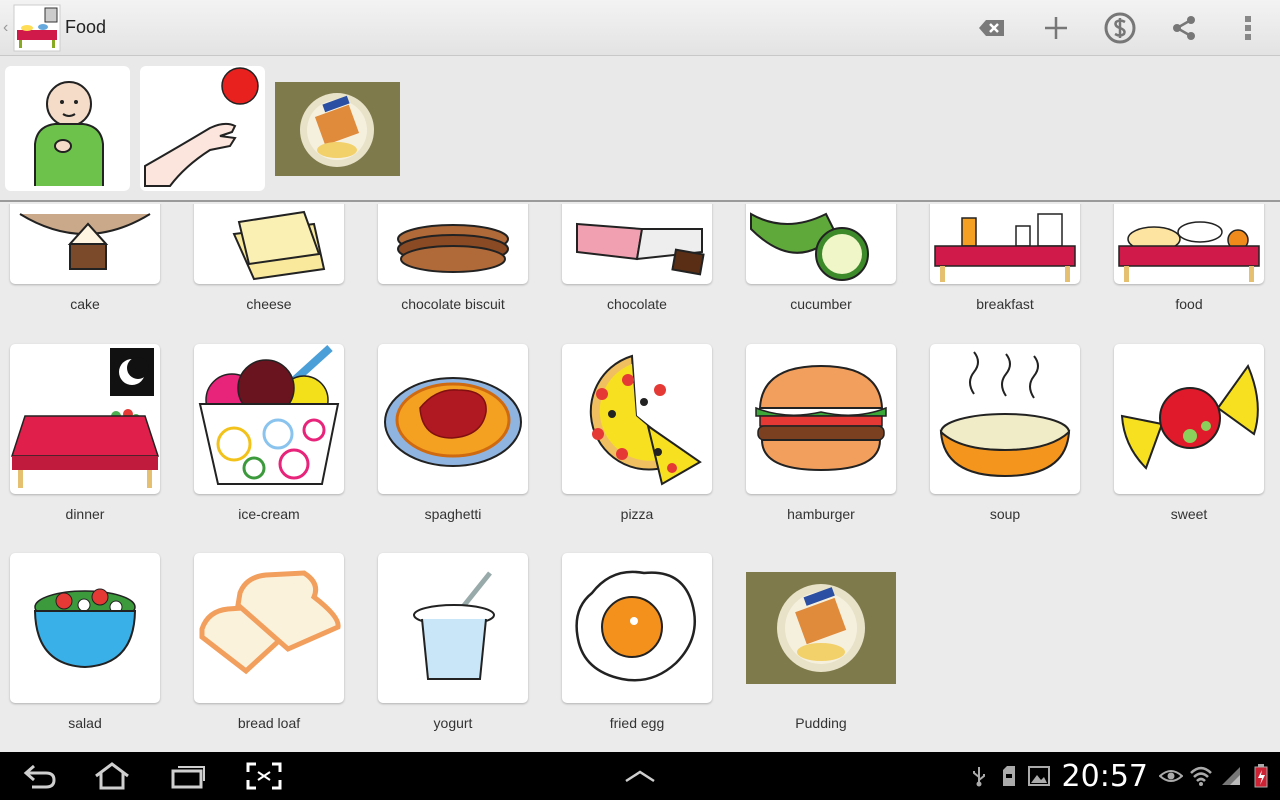  What do you see at coordinates (1189, 251) in the screenshot?
I see `food-table-icon` at bounding box center [1189, 251].